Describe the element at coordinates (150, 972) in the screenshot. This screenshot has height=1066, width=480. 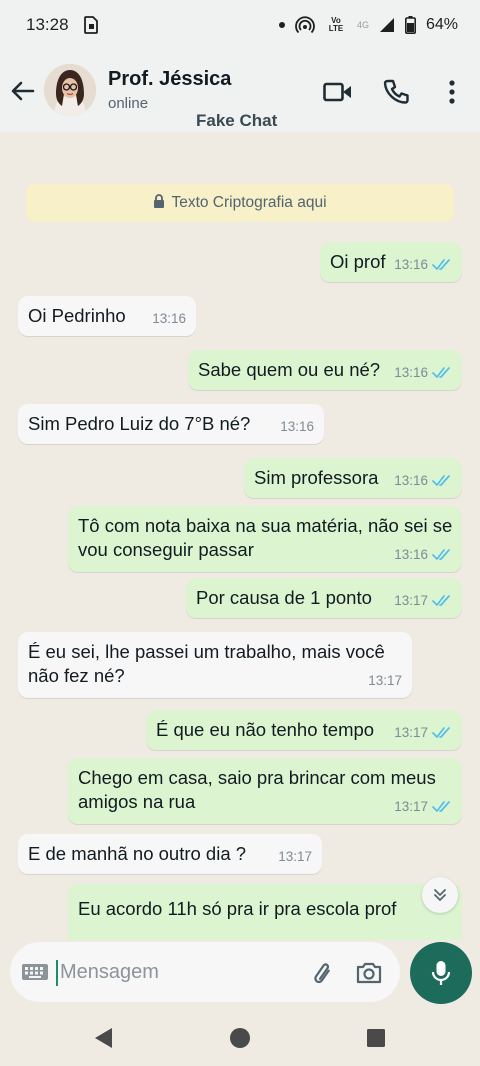
I see `message-input` at that location.